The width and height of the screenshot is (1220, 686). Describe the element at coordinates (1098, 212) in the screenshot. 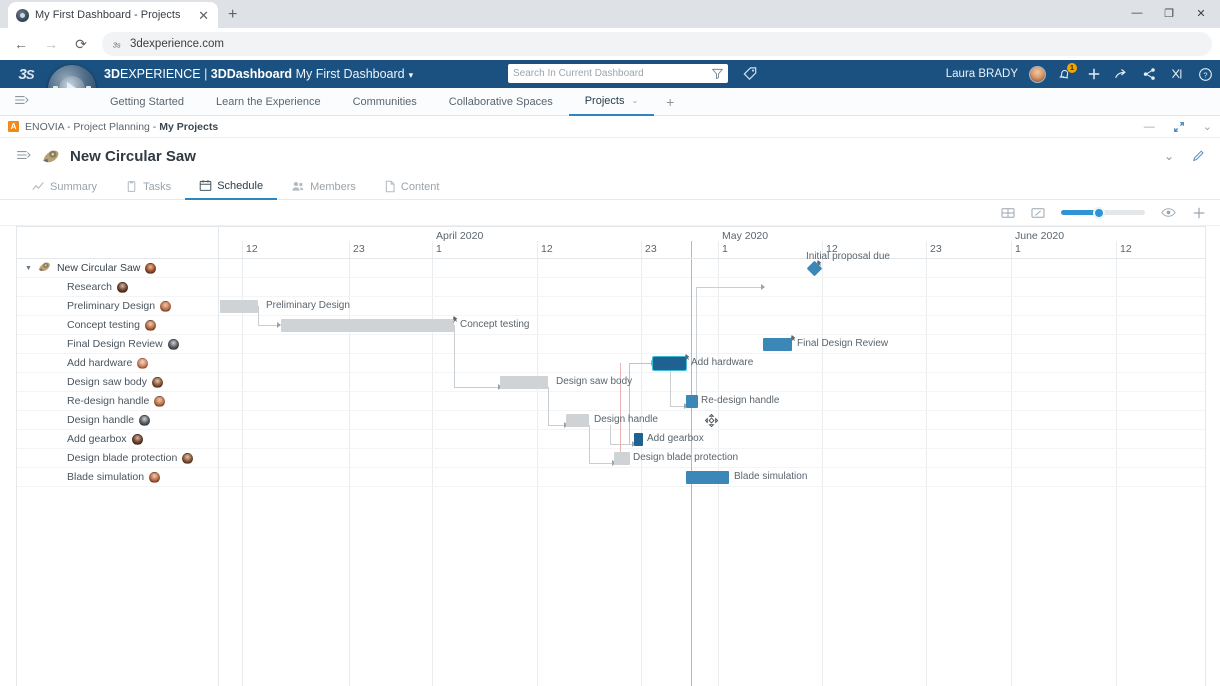

I see `zoom-slider-handle` at that location.